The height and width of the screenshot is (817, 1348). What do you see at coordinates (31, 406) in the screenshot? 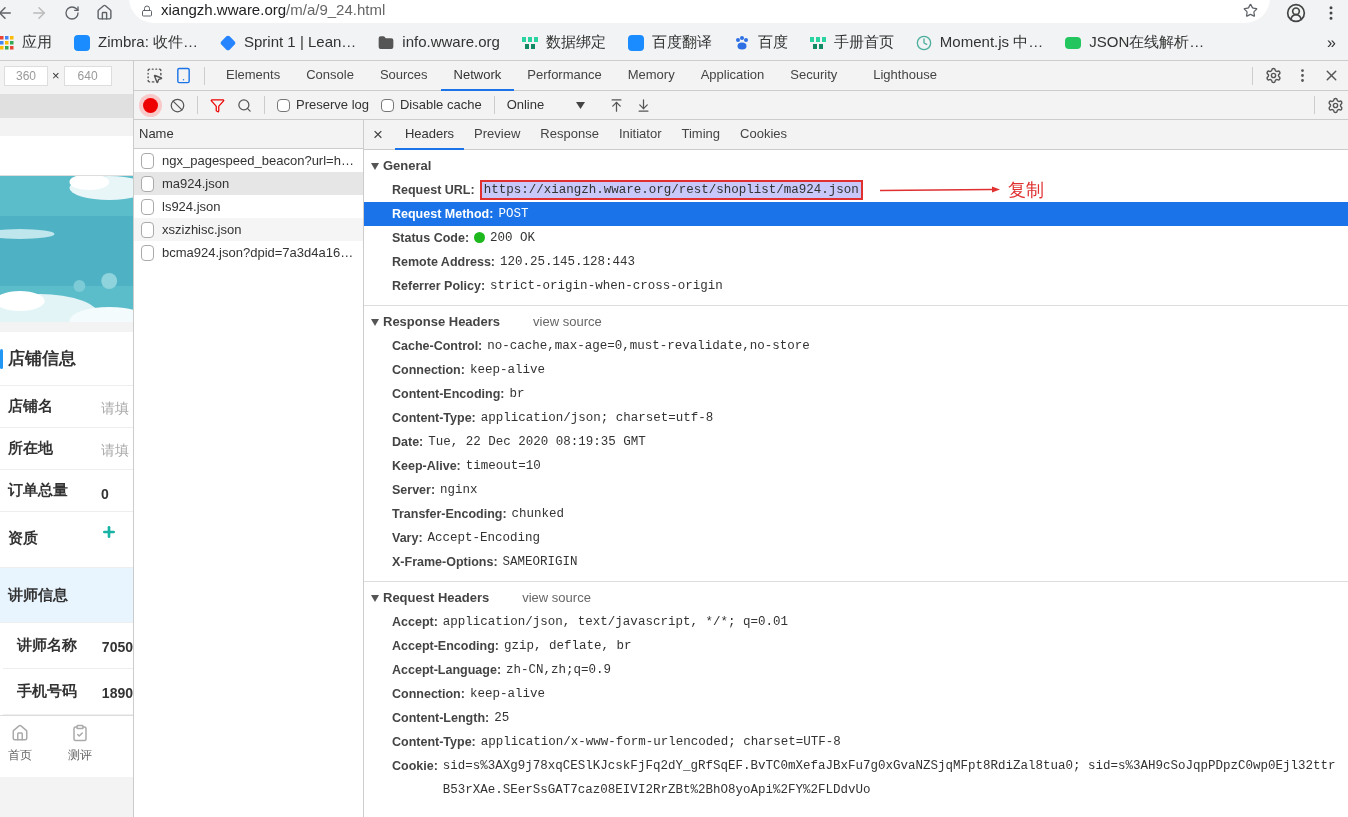
I see `field-label: 店铺名` at bounding box center [31, 406].